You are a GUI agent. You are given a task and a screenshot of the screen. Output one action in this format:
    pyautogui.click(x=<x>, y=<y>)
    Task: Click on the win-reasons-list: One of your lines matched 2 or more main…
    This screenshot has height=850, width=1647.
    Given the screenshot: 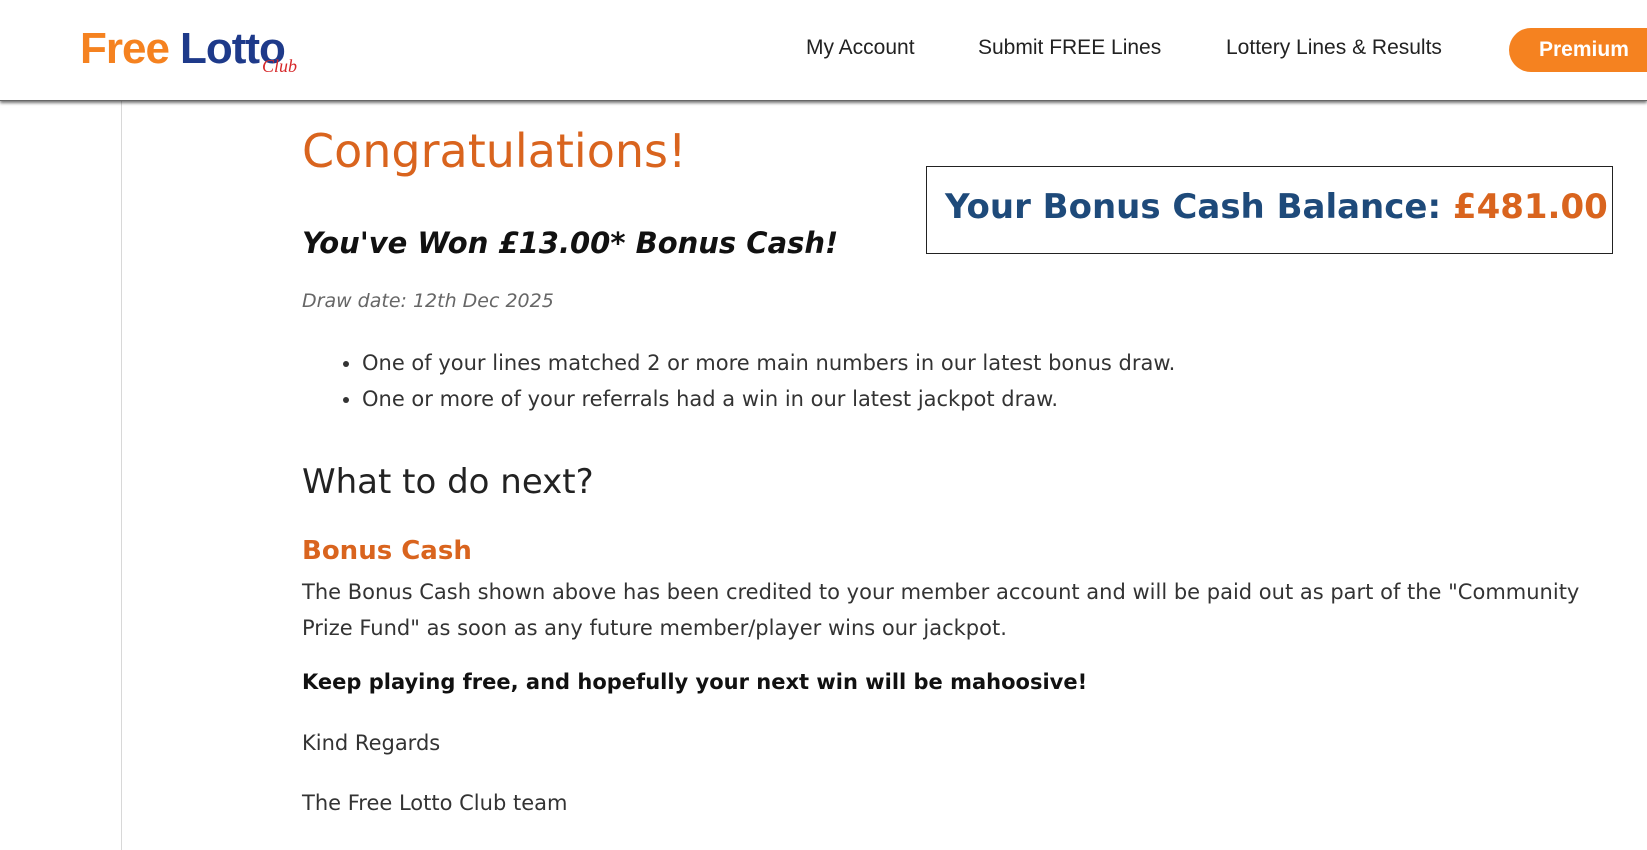 What is the action you would take?
    pyautogui.click(x=738, y=381)
    